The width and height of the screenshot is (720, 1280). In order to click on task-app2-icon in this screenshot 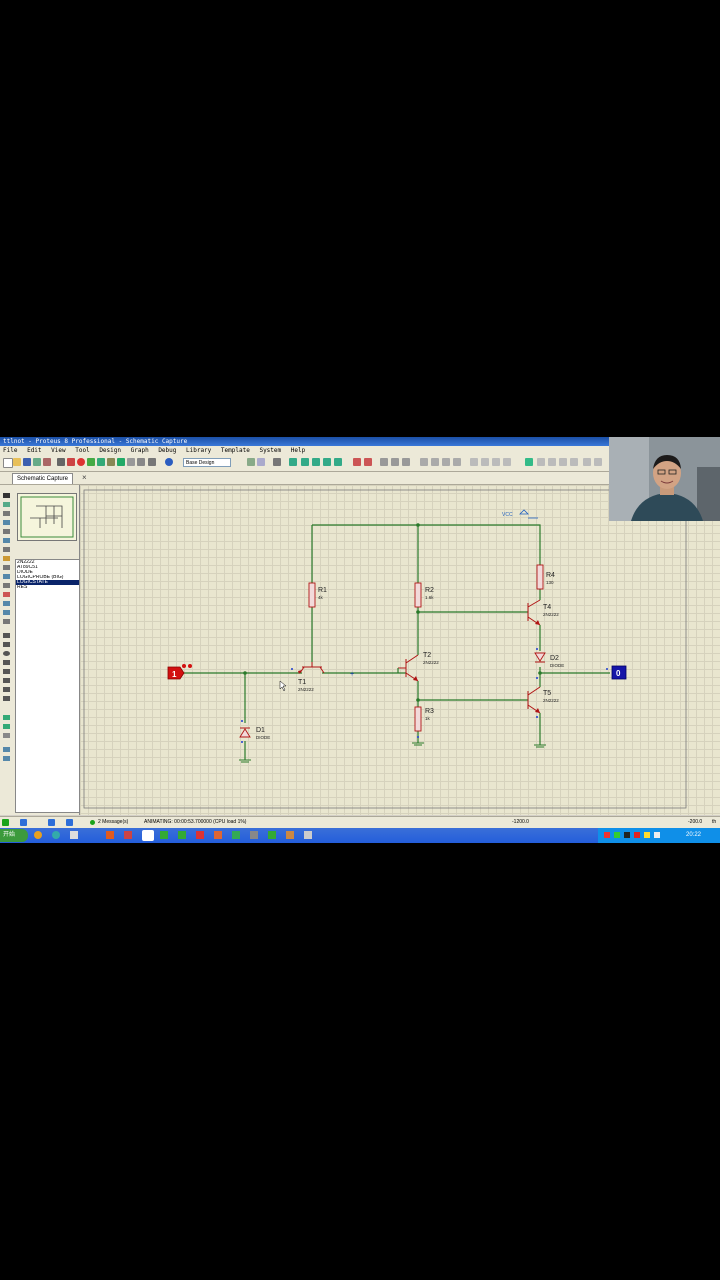, I will do `click(182, 835)`.